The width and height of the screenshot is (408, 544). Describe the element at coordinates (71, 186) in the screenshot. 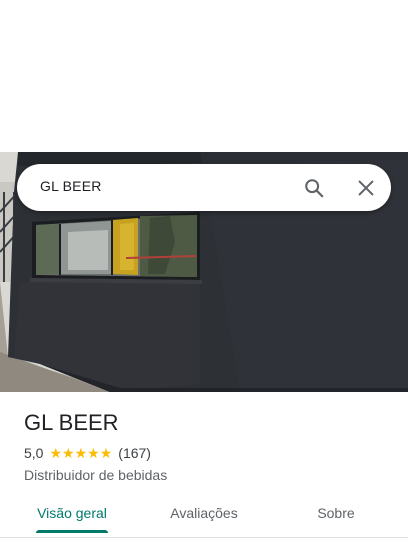

I see `search-input: GL BEER` at that location.